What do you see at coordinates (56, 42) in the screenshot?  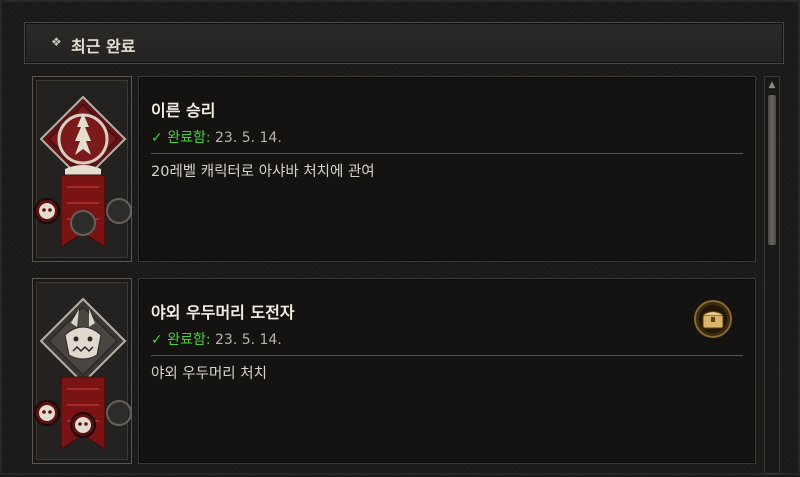 I see `diamond-cluster-icon: ❖` at bounding box center [56, 42].